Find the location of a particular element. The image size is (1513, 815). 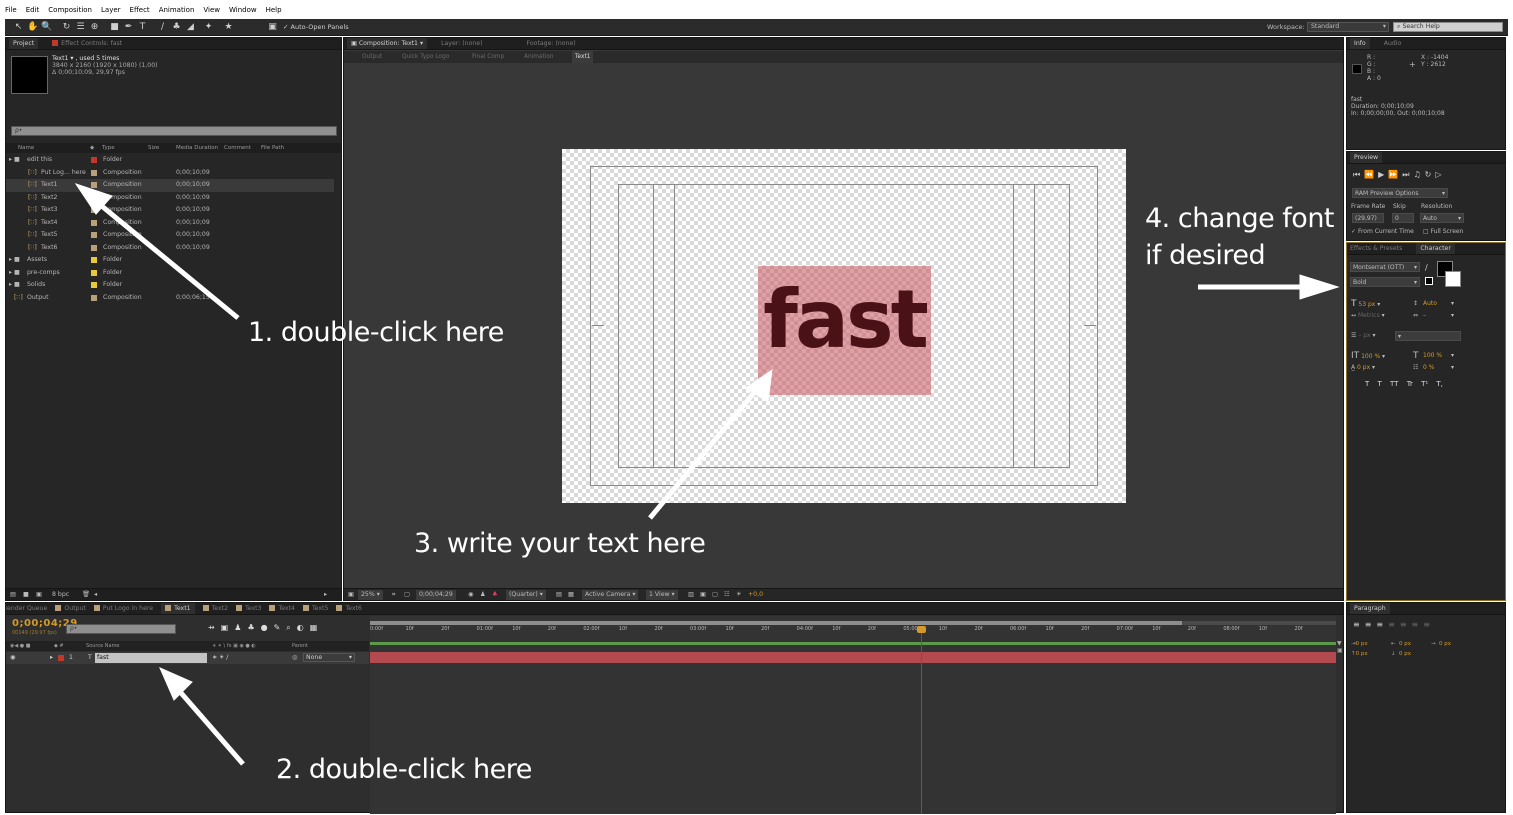

annotation-step-4-line1: 4. change font is located at coordinates (1240, 218).